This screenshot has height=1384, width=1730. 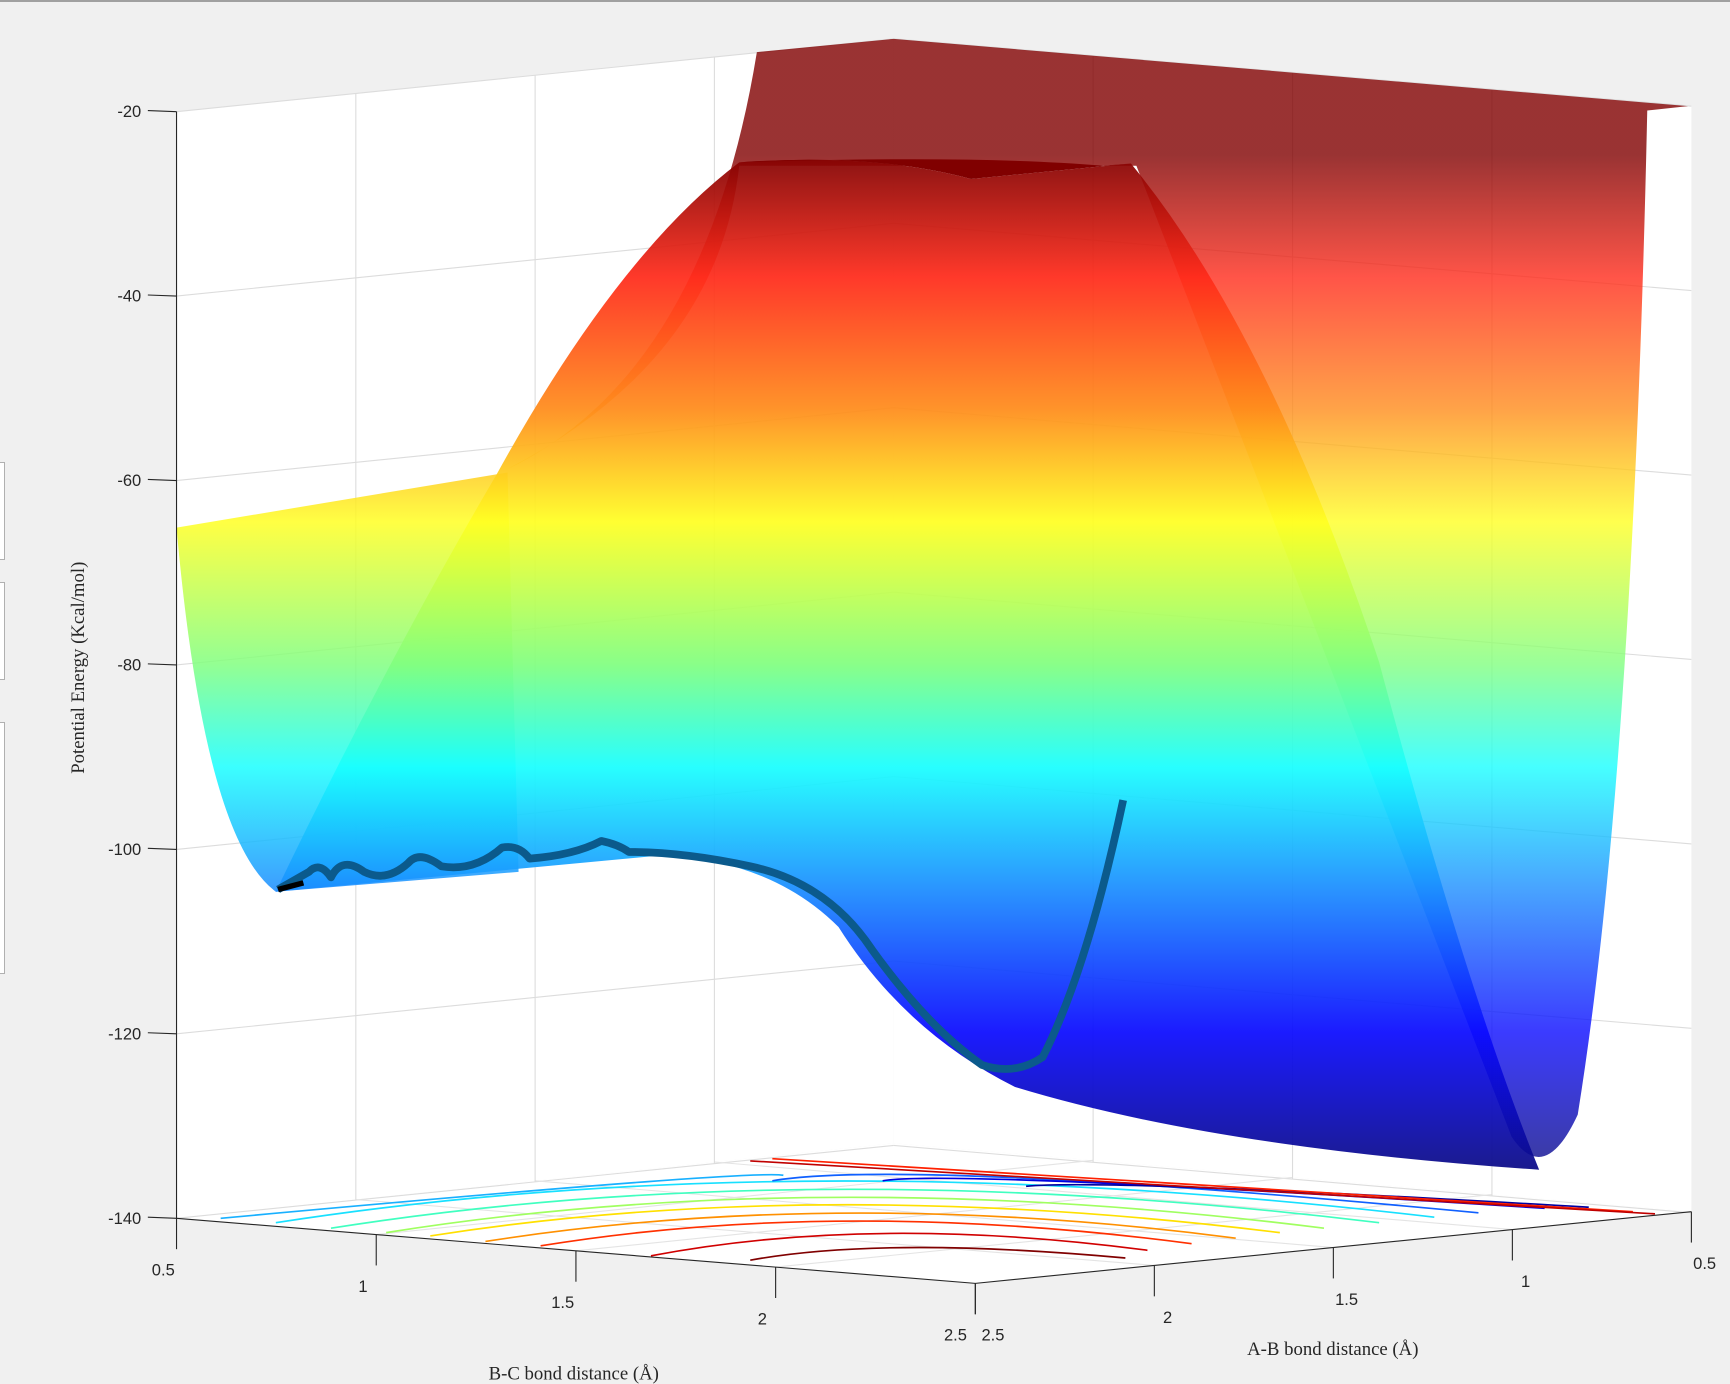 What do you see at coordinates (78, 668) in the screenshot?
I see `z-axis-label: Potential Energy (Kcal/mol)` at bounding box center [78, 668].